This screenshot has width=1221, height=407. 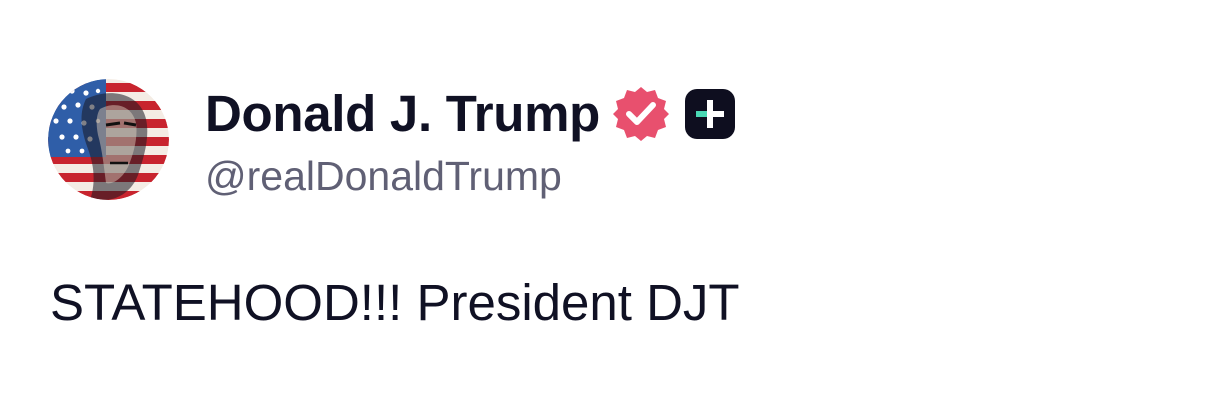 What do you see at coordinates (641, 114) in the screenshot?
I see `verified-badge-icon` at bounding box center [641, 114].